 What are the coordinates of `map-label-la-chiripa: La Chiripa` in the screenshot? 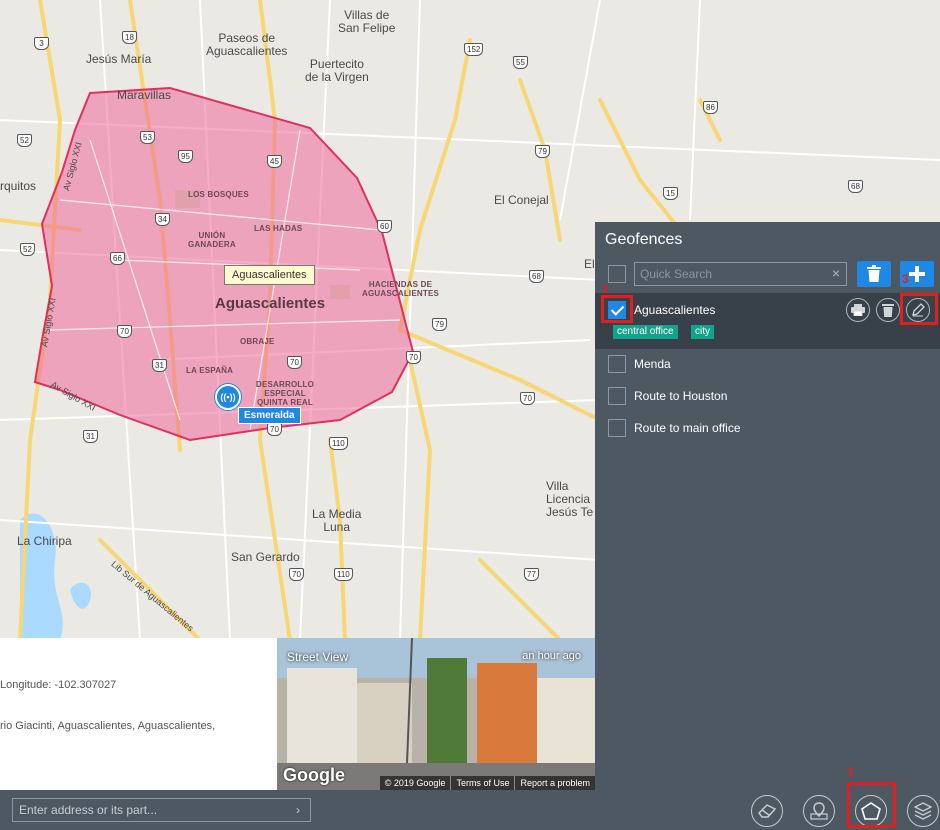 It's located at (44, 541).